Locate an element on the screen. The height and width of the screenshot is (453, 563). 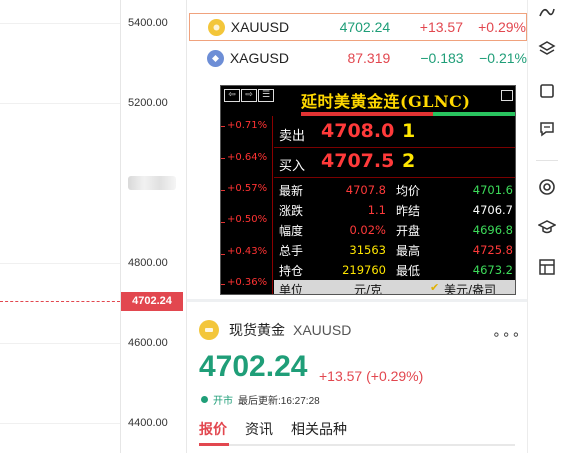
last-price: 87.319 is located at coordinates (369, 58).